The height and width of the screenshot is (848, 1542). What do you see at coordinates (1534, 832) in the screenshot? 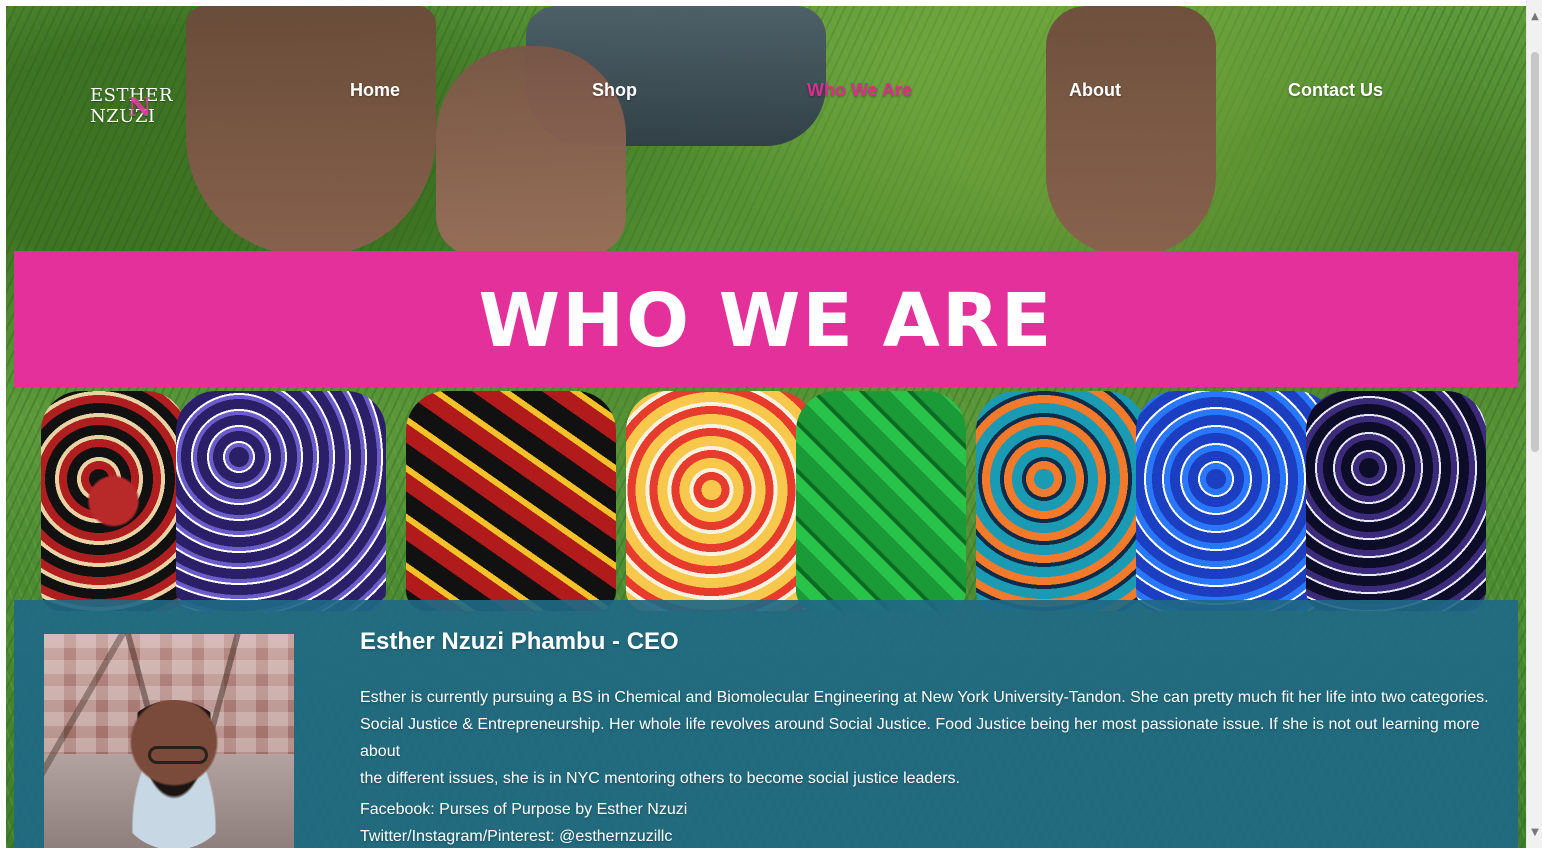
I see `scroll-down-icon: ▼` at bounding box center [1534, 832].